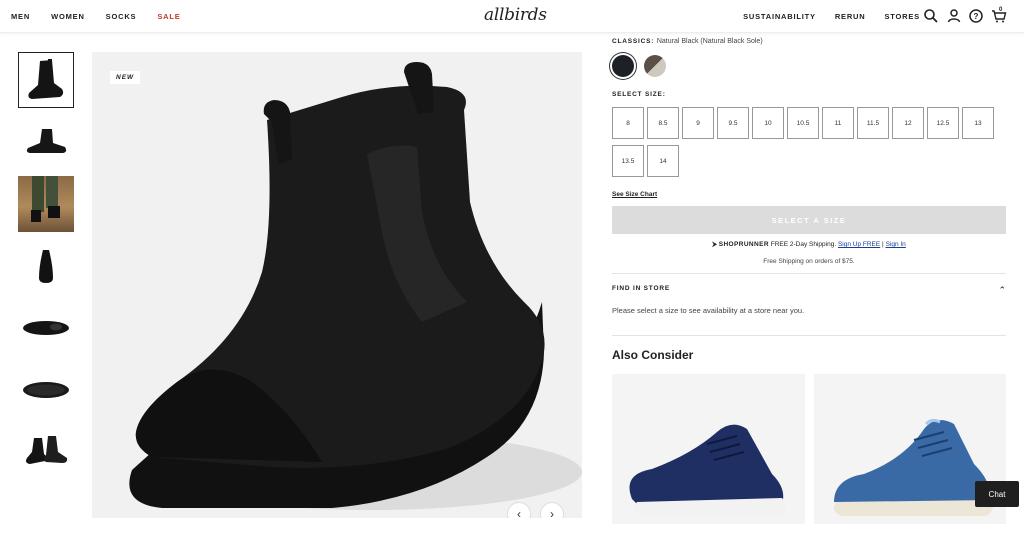 Image resolution: width=1024 pixels, height=538 pixels. I want to click on search-icon, so click(931, 16).